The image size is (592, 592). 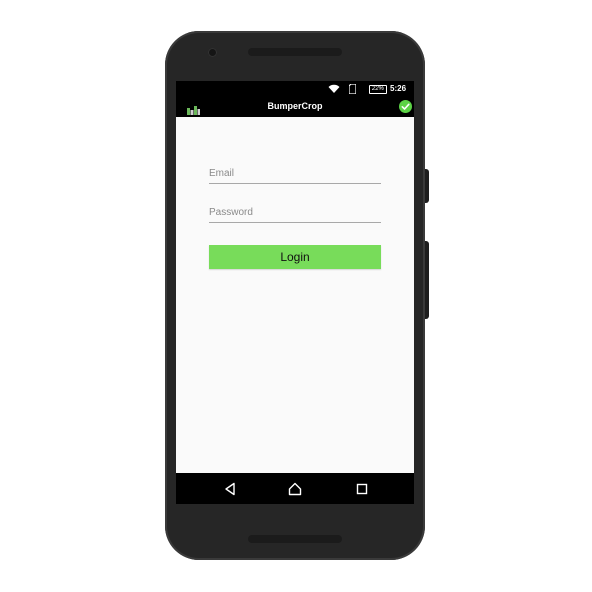 I want to click on power-button, so click(x=427, y=186).